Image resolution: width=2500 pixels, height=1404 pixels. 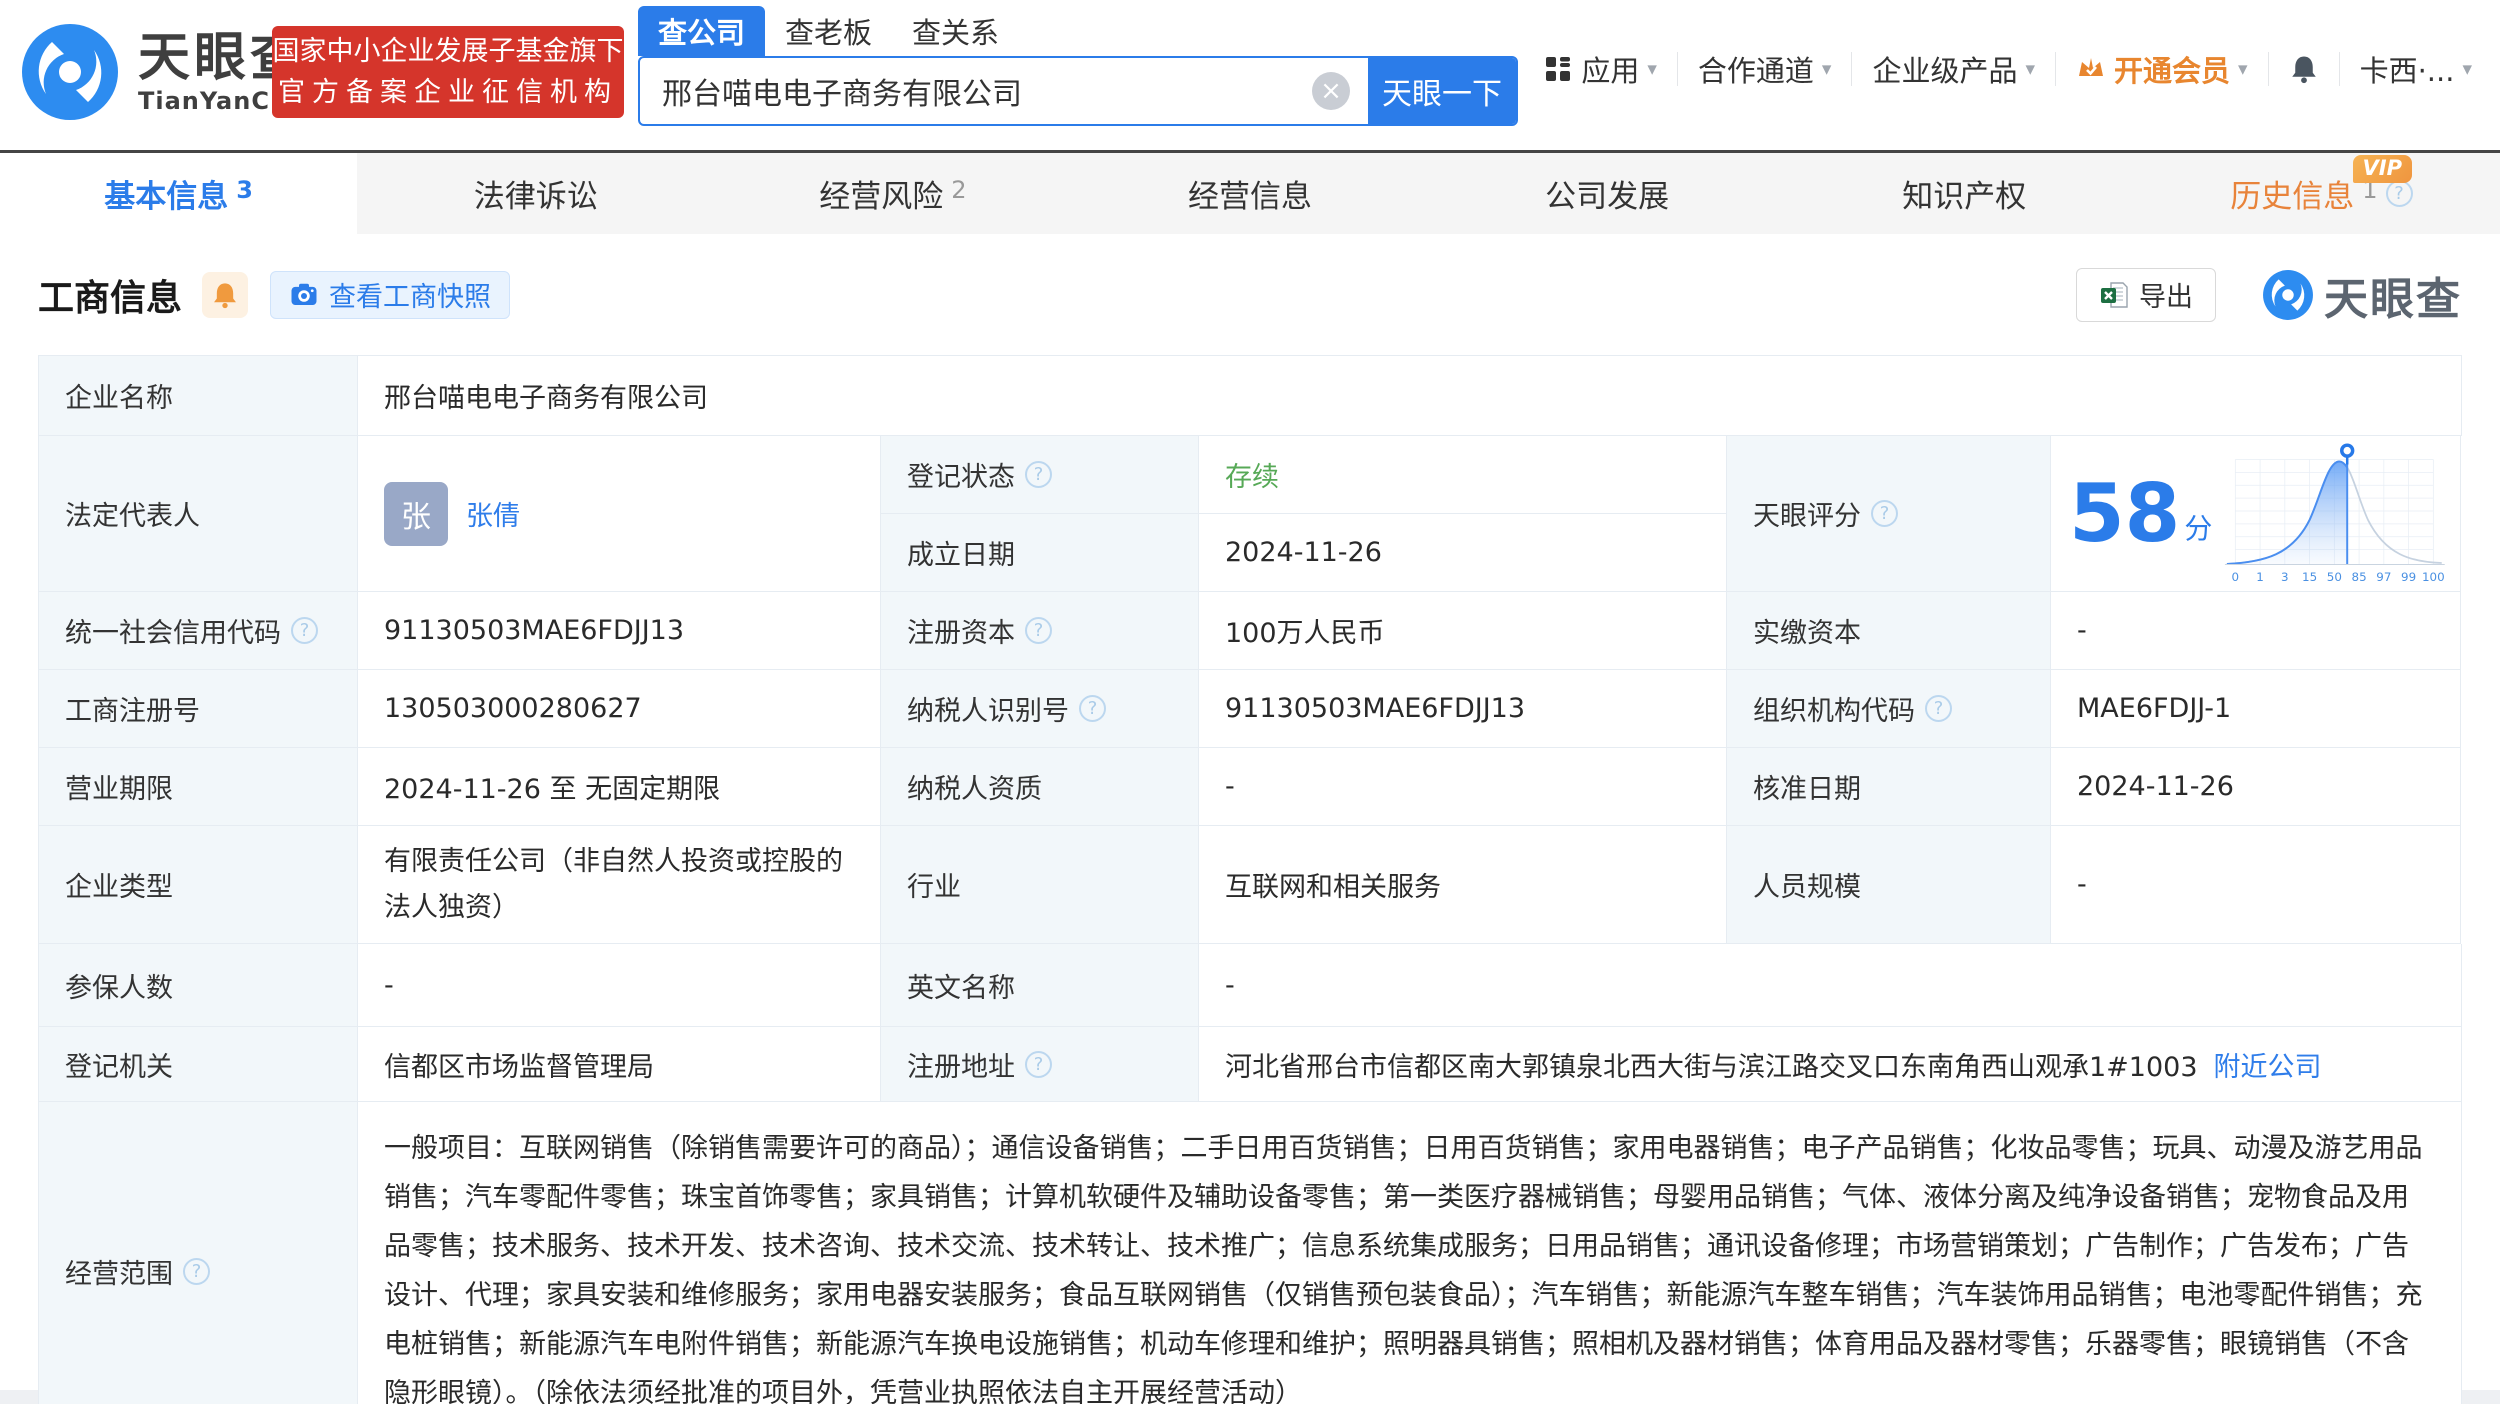 I want to click on watermark-logo: 天眼查, so click(x=2362, y=295).